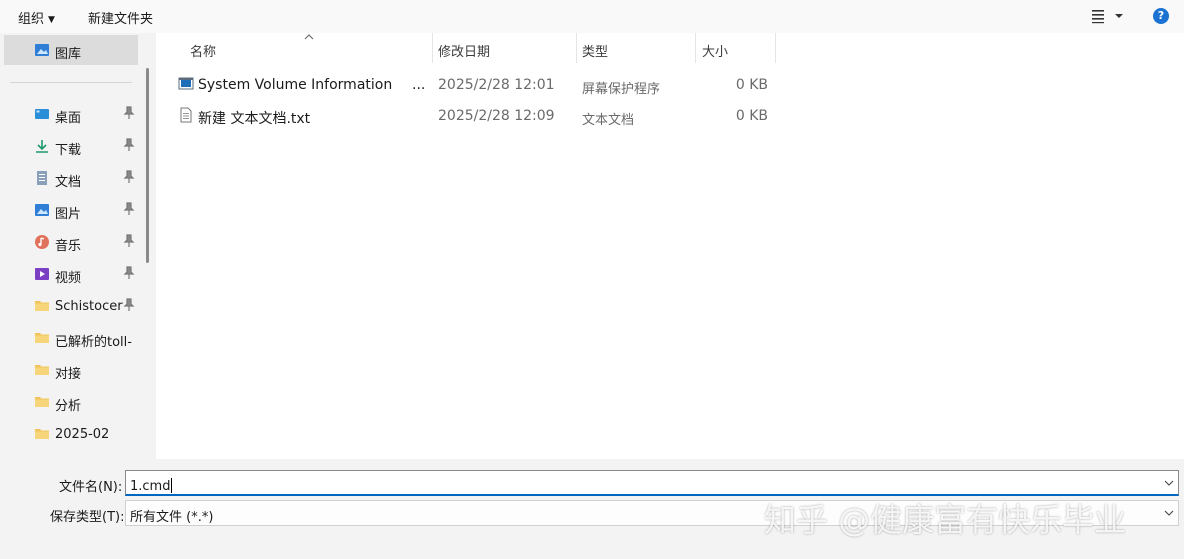 This screenshot has width=1184, height=559. I want to click on sidebar-item-label: 文档, so click(68, 182).